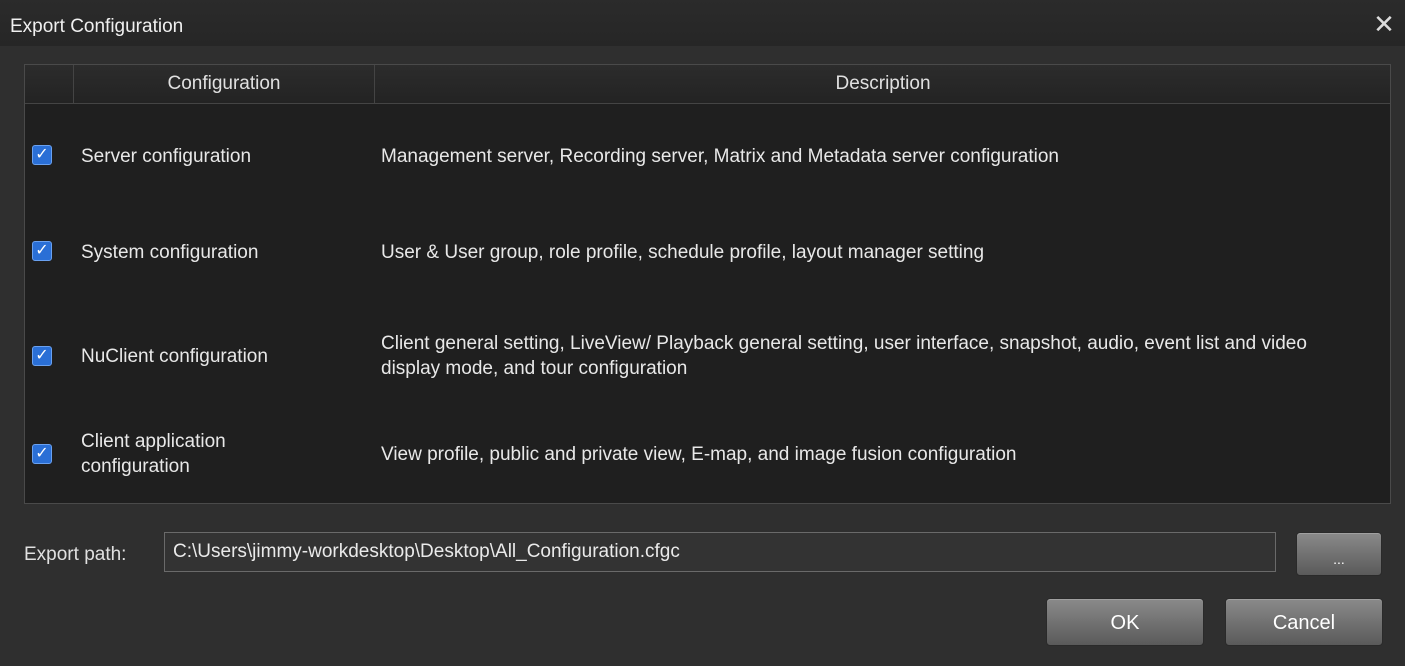 The width and height of the screenshot is (1405, 666). Describe the element at coordinates (1304, 622) in the screenshot. I see `cancel-button: Cancel` at that location.